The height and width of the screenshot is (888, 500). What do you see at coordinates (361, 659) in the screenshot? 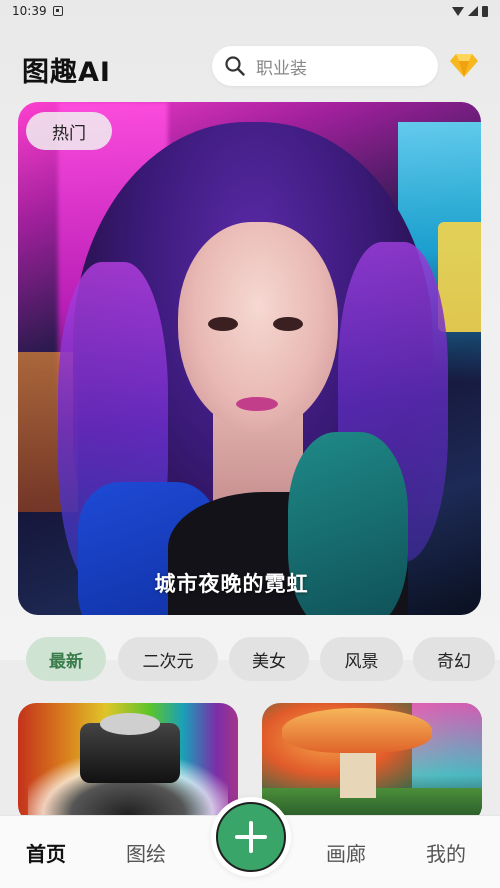
I see `category-scenery: 风景` at bounding box center [361, 659].